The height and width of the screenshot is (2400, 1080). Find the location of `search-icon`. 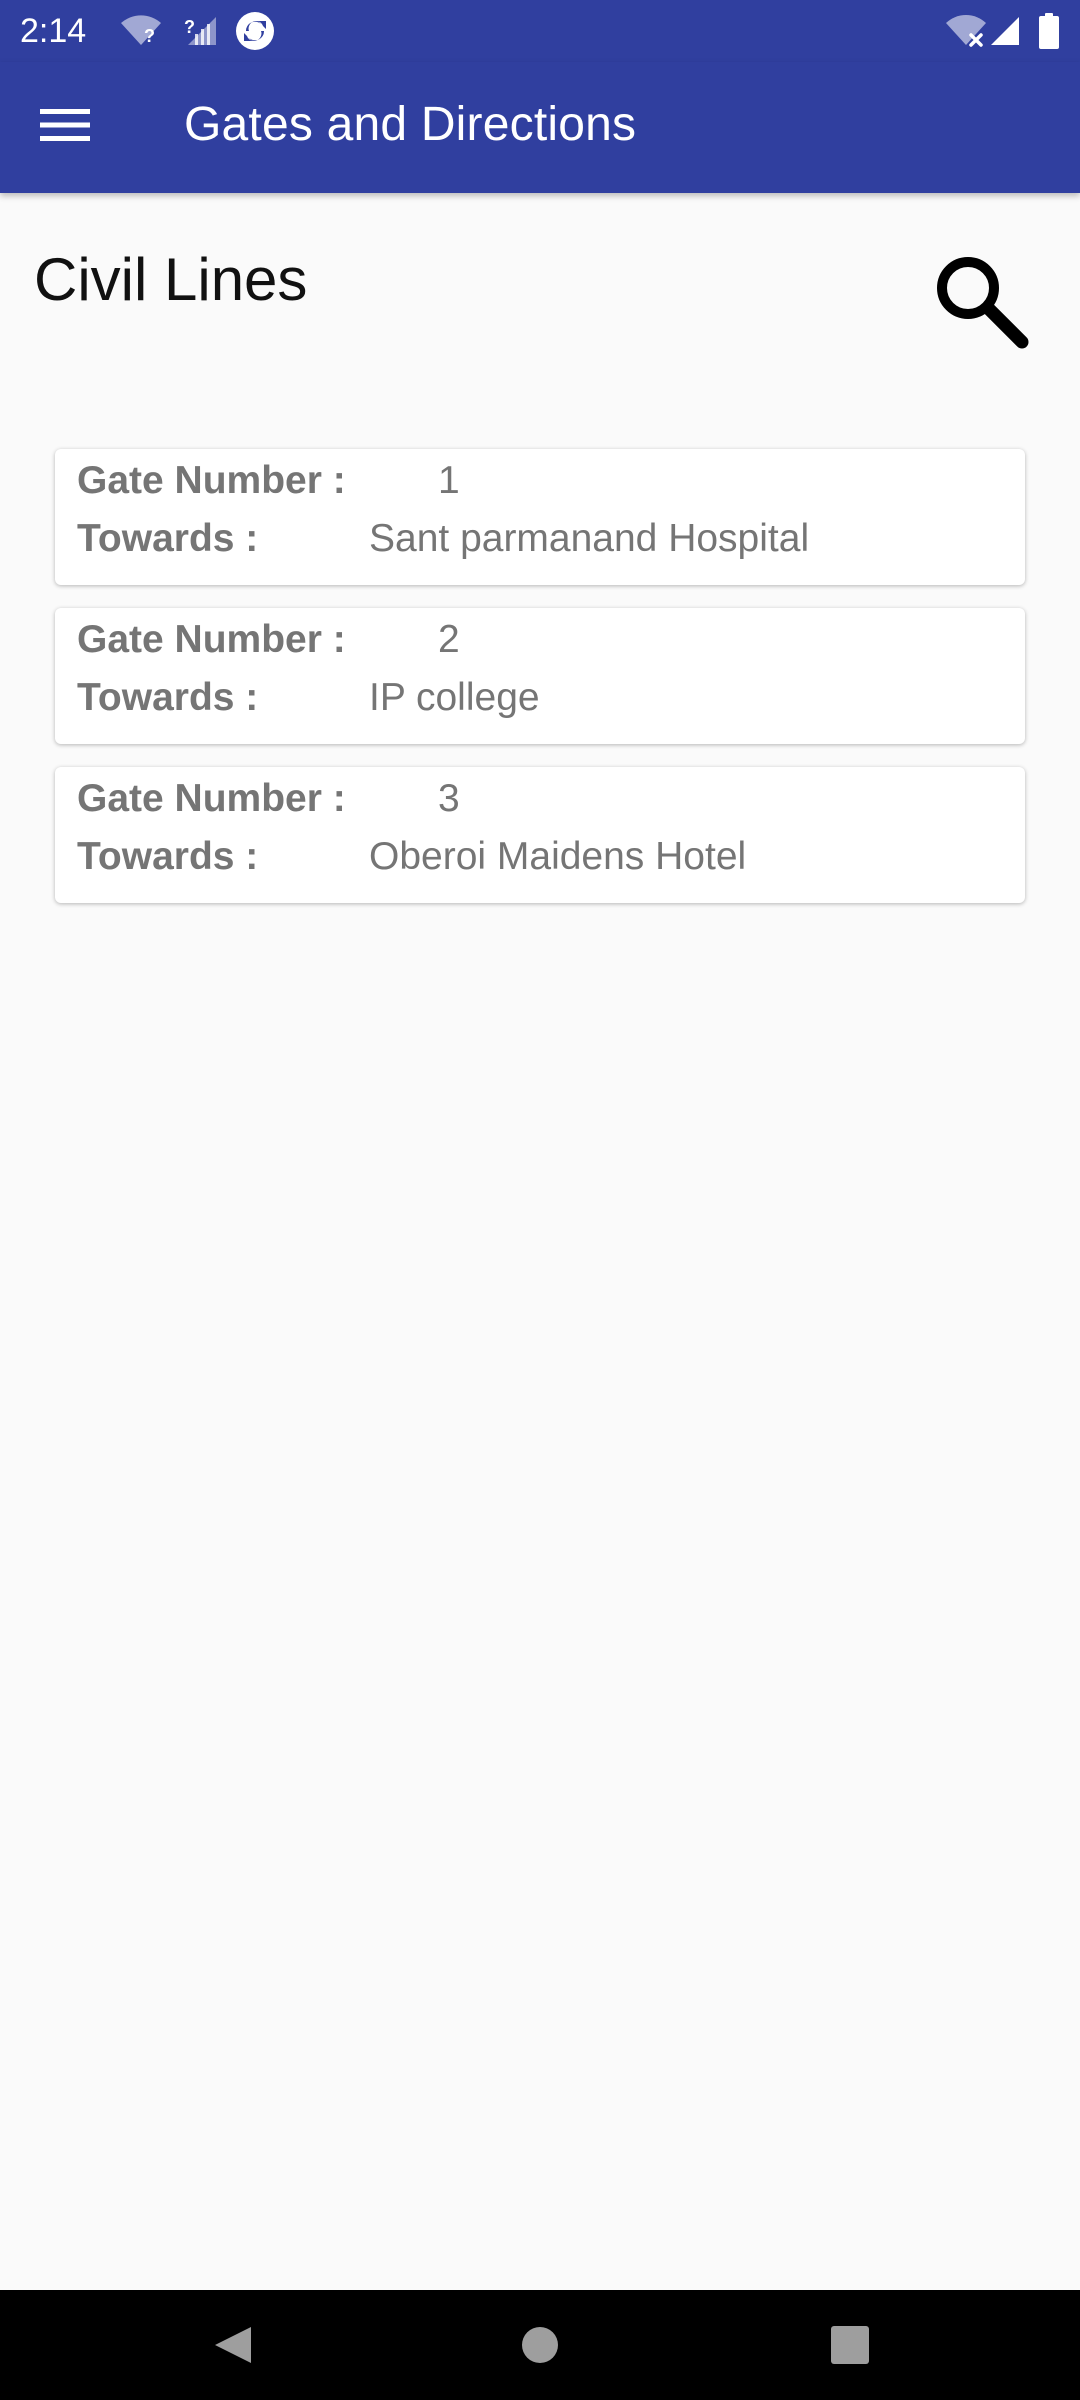

search-icon is located at coordinates (983, 303).